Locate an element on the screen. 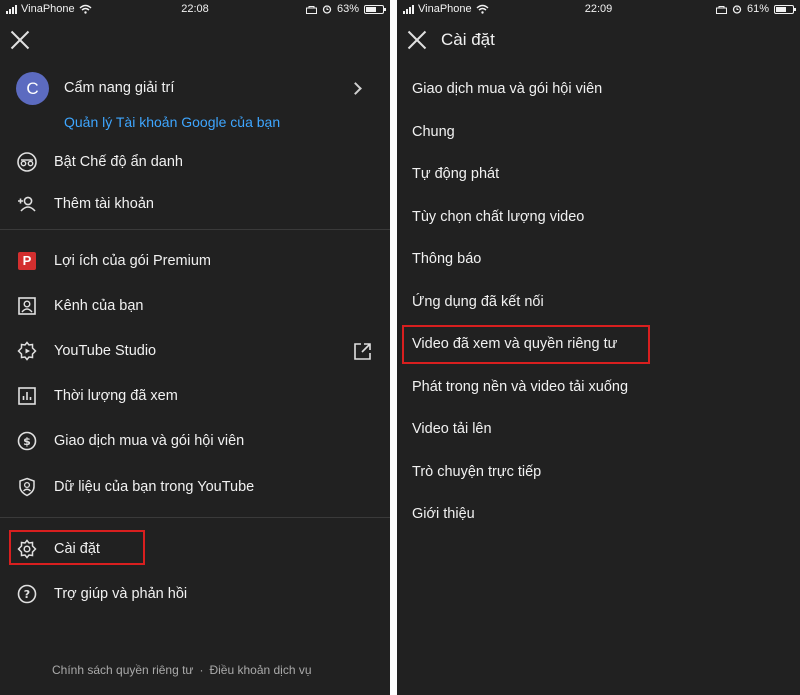 The height and width of the screenshot is (695, 800). incognito-icon is located at coordinates (27, 162).